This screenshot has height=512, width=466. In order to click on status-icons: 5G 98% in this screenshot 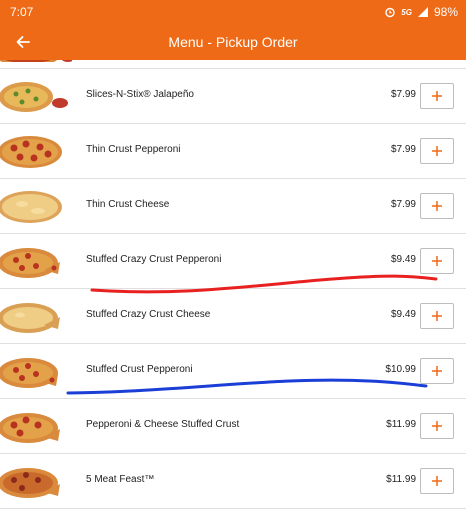, I will do `click(421, 12)`.